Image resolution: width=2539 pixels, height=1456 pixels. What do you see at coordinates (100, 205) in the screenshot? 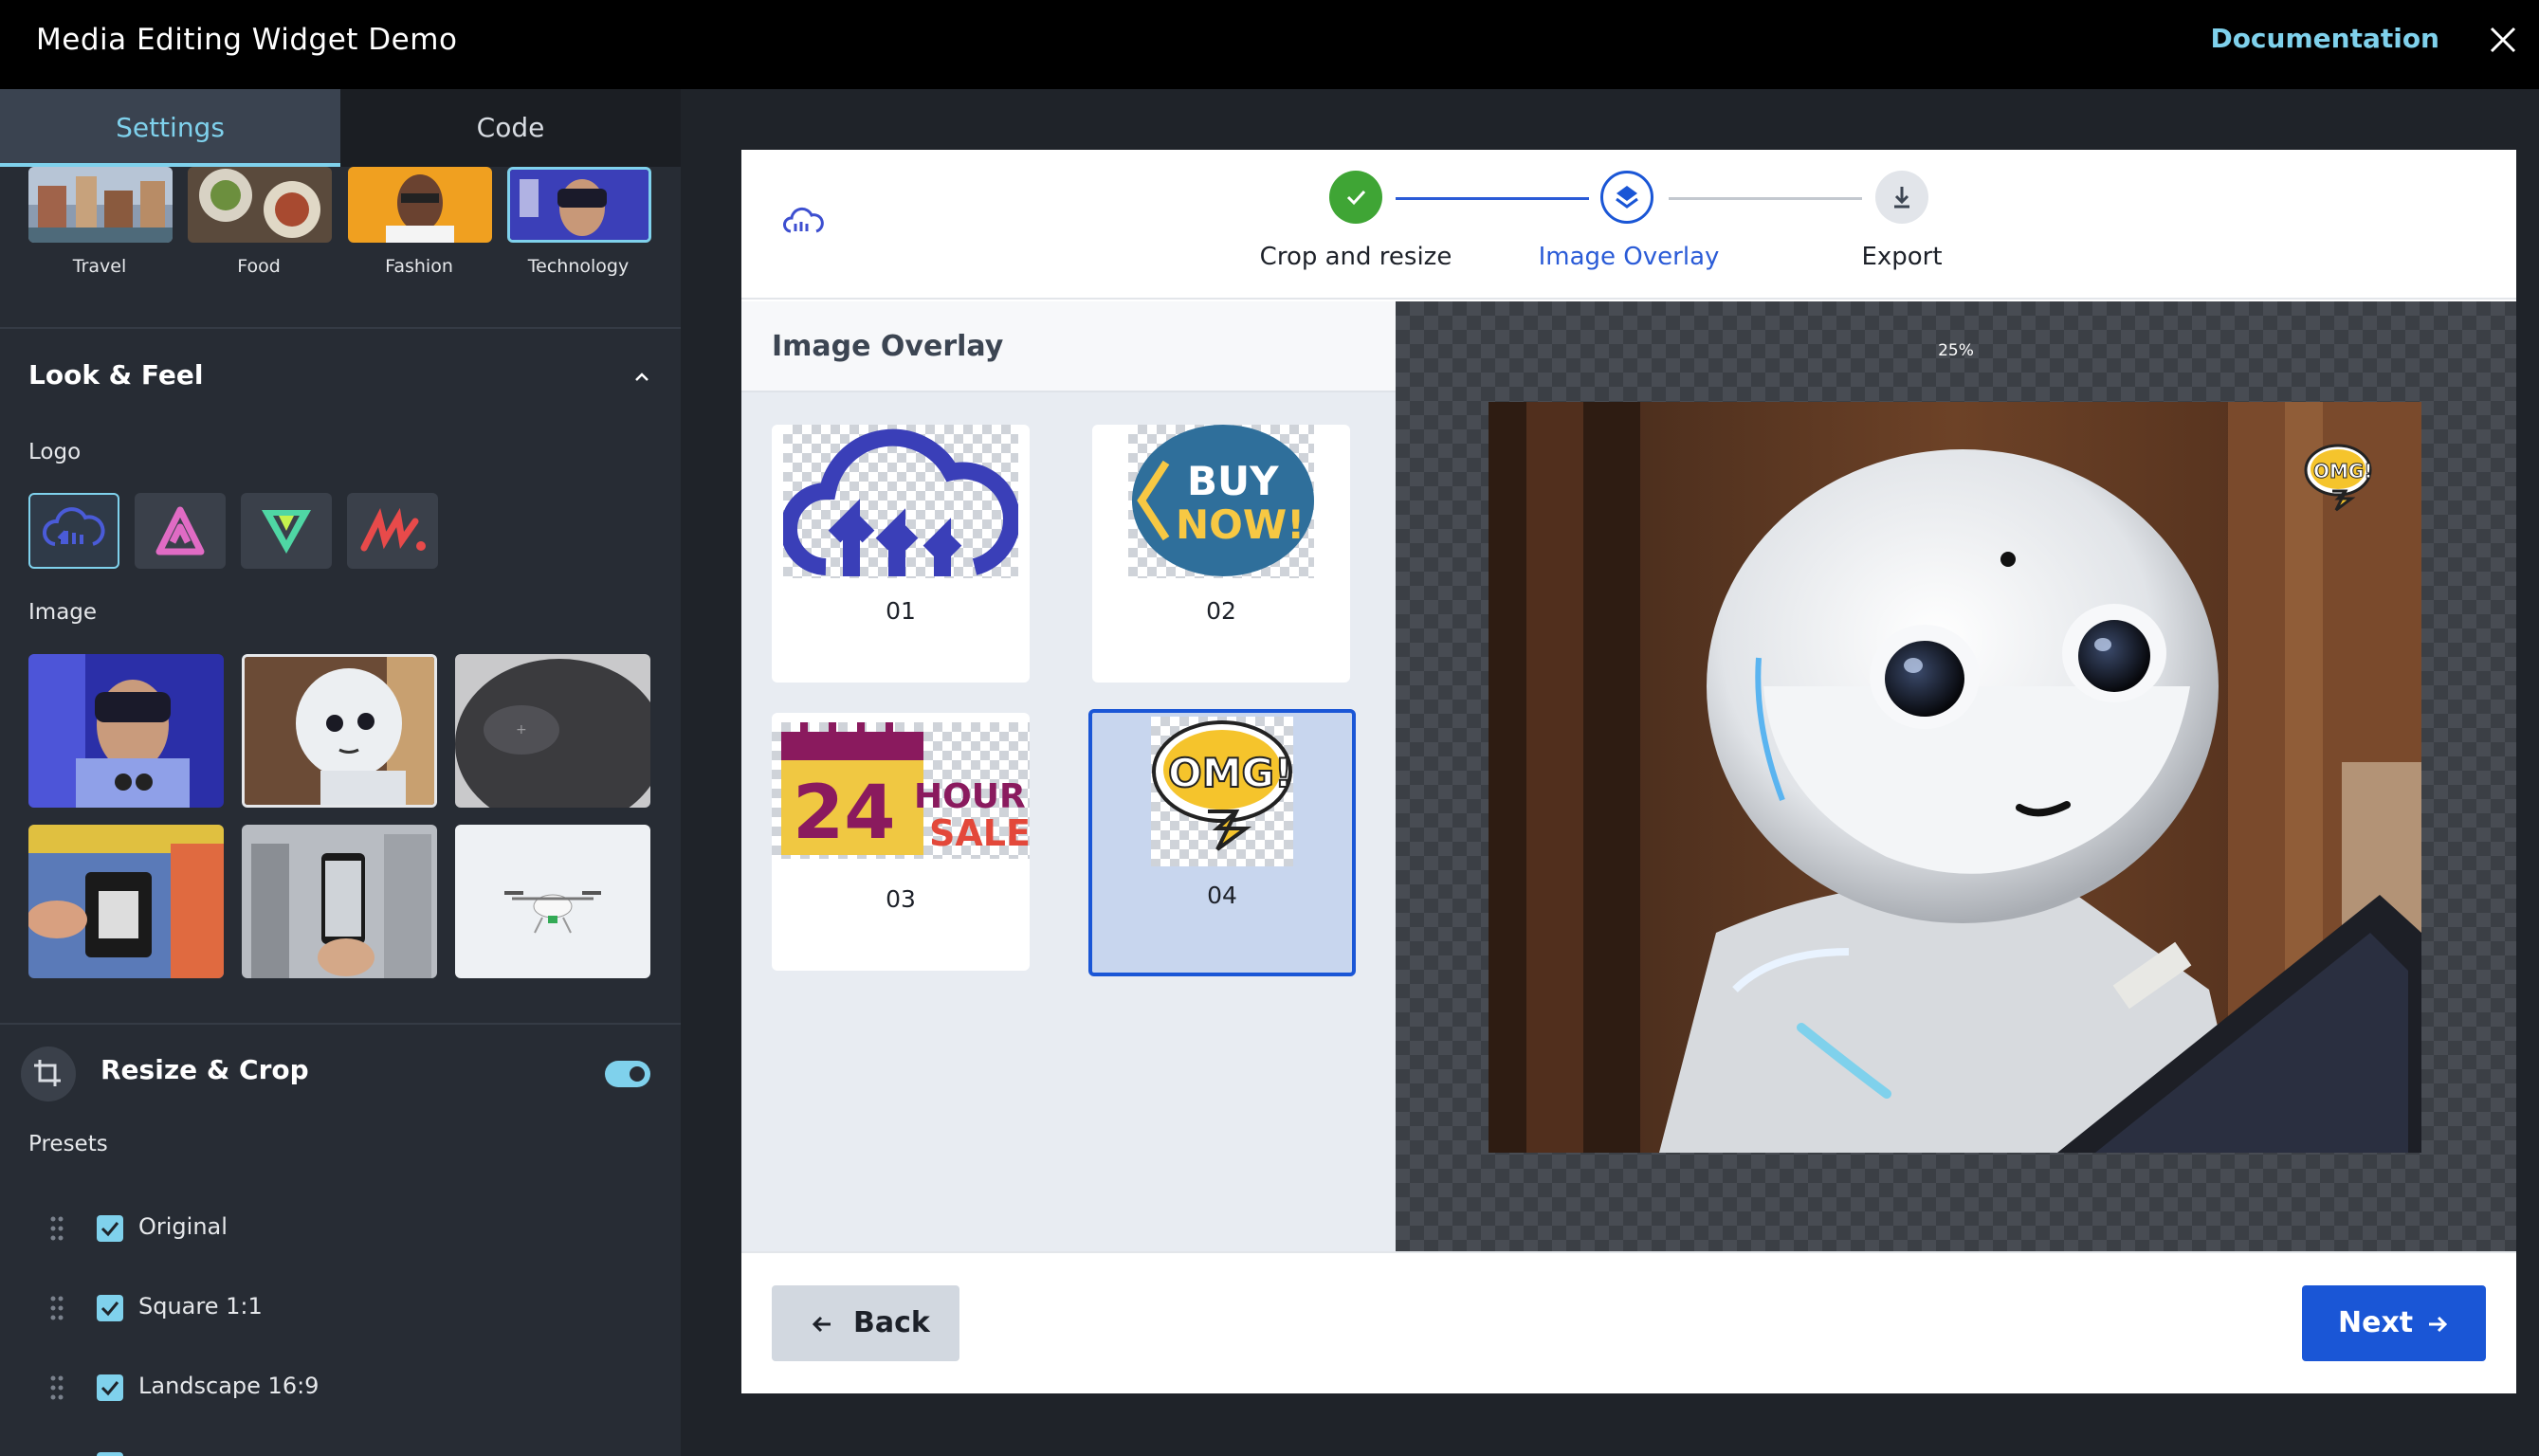
I see `category-travel-thumb` at bounding box center [100, 205].